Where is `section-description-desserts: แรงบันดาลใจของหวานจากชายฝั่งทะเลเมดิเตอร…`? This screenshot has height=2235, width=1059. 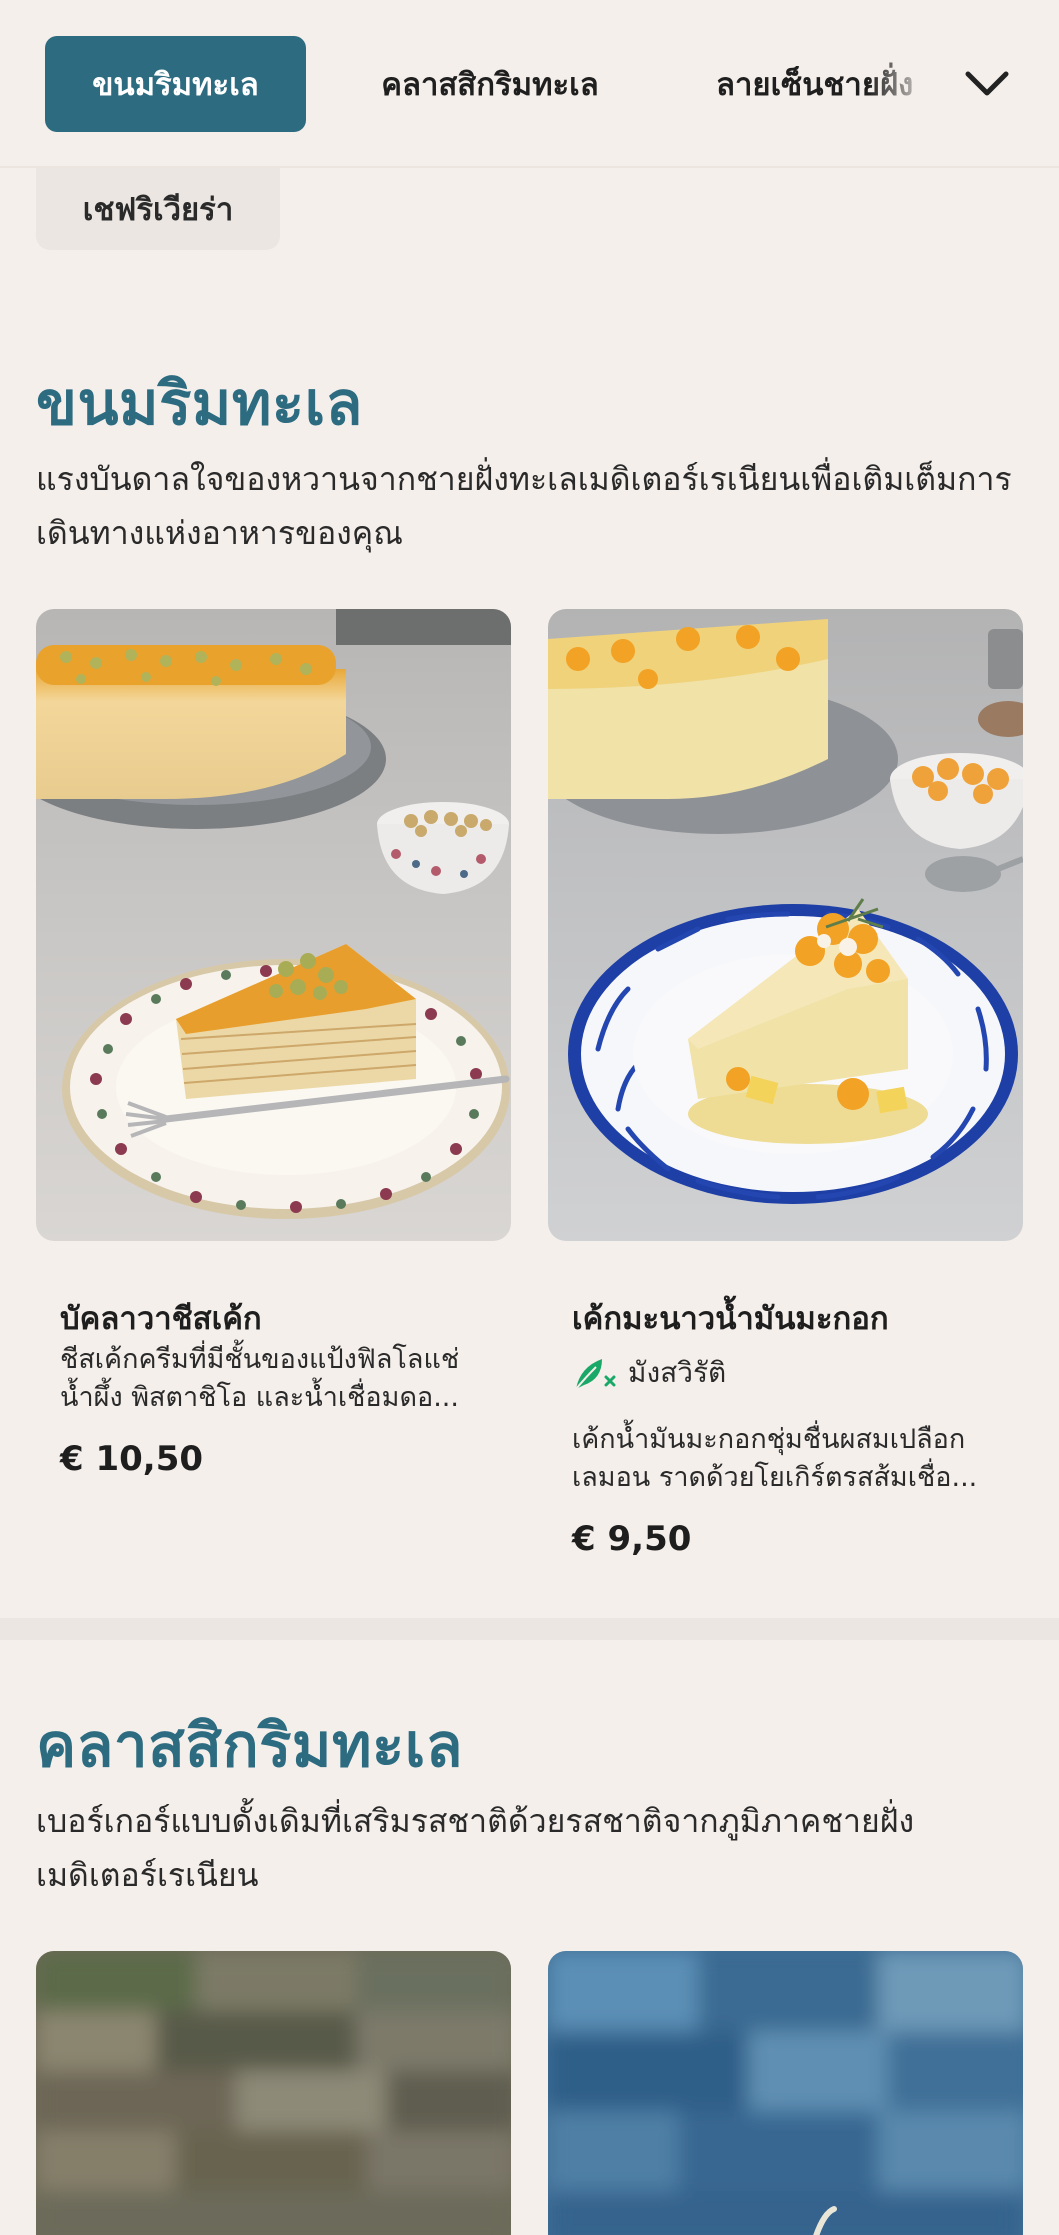
section-description-desserts: แรงบันดาลใจของหวานจากชายฝั่งทะเลเมดิเตอร… is located at coordinates (524, 506).